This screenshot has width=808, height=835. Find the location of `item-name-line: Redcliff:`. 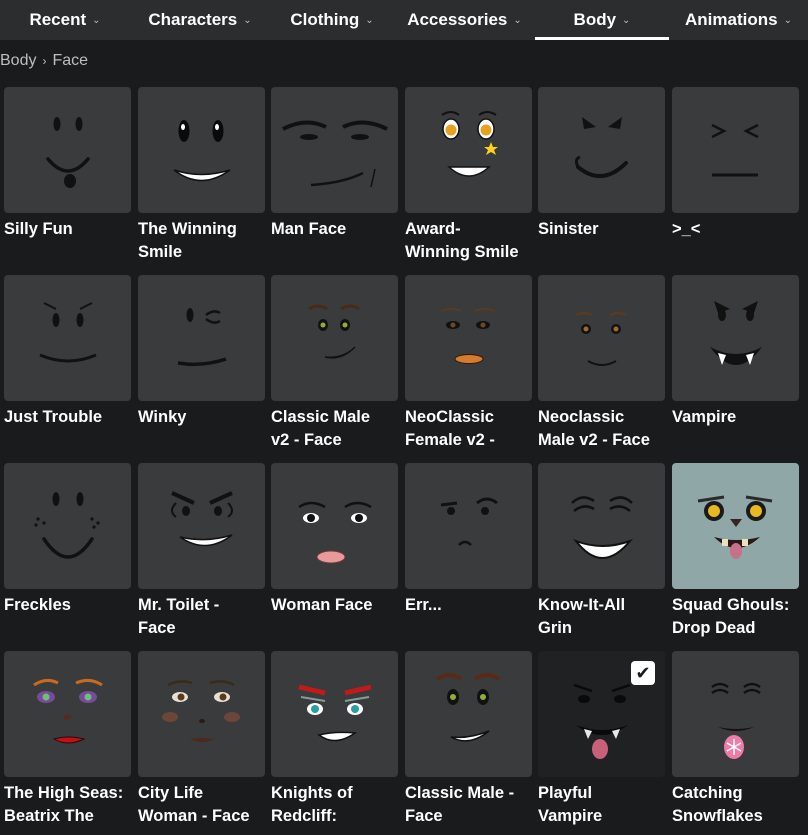

item-name-line: Redcliff: is located at coordinates (304, 816).